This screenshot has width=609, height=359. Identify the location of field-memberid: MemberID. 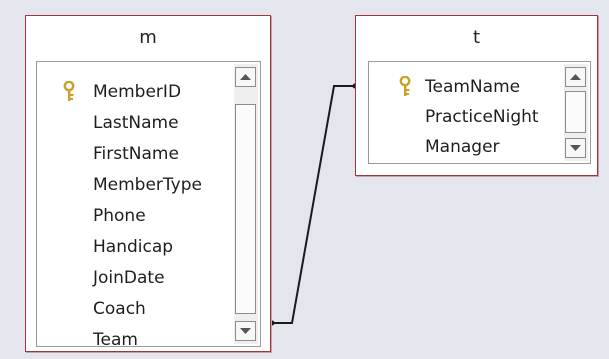
(135, 92).